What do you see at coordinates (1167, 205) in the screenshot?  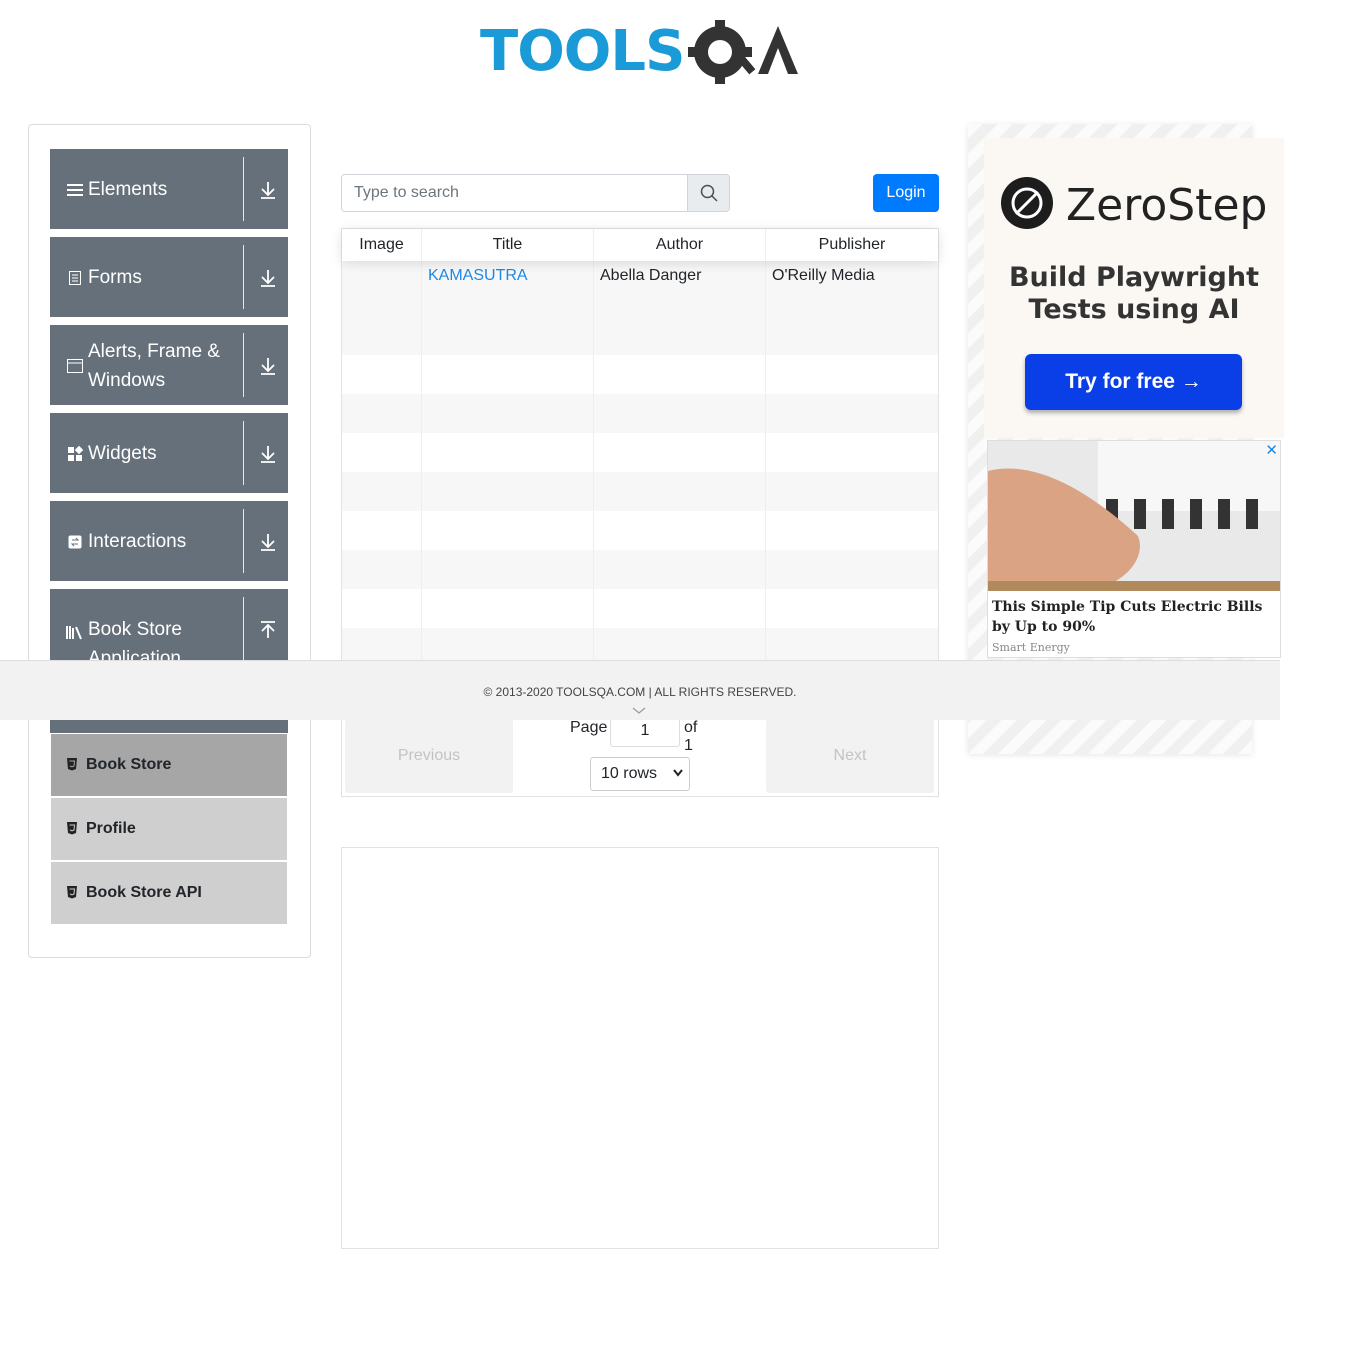 I see `ad-brand: ZeroStep` at bounding box center [1167, 205].